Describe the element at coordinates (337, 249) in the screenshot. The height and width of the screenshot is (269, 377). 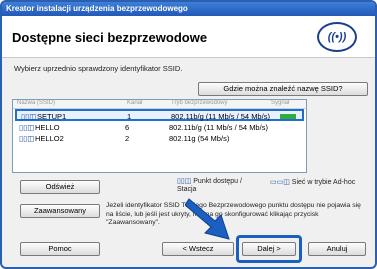
I see `cancel-button: Anuluj` at that location.